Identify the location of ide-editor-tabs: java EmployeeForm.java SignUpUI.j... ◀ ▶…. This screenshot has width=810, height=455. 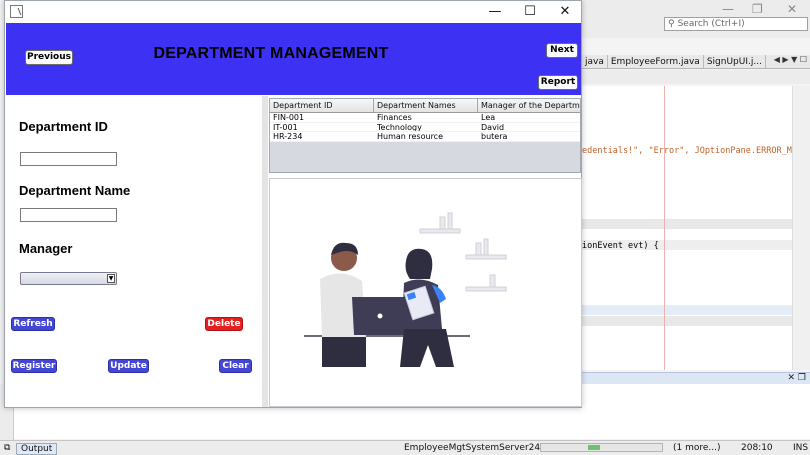
(696, 62).